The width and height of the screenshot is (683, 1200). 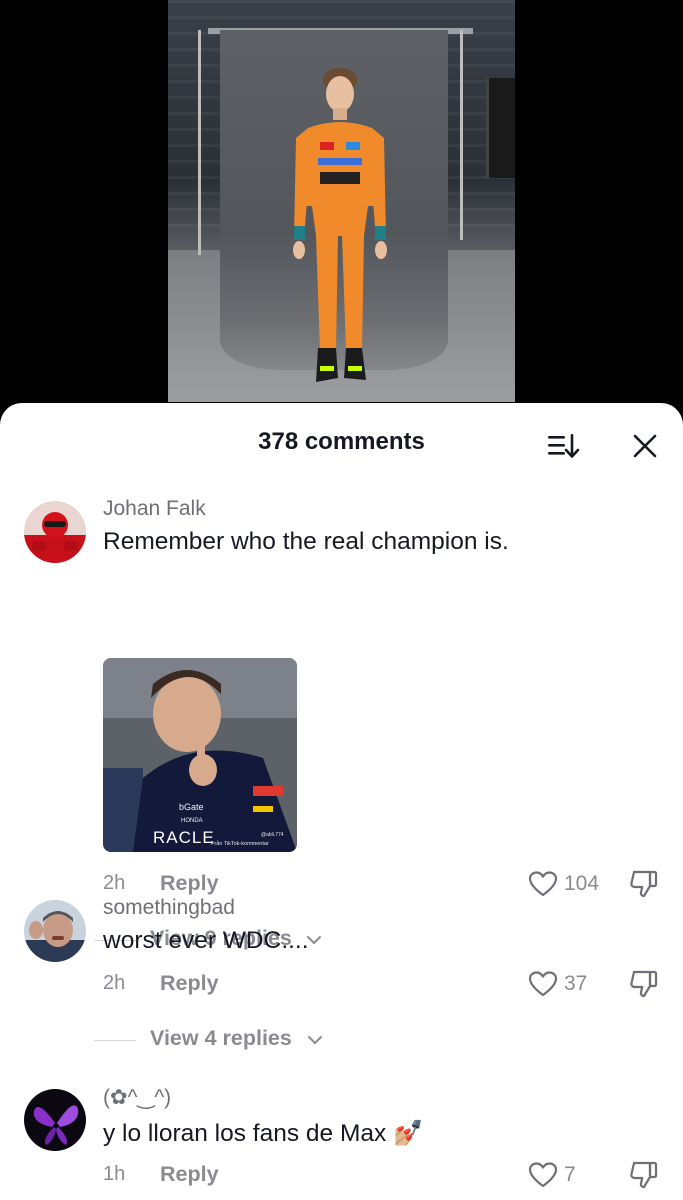 What do you see at coordinates (461, 135) in the screenshot?
I see `light-stand-right` at bounding box center [461, 135].